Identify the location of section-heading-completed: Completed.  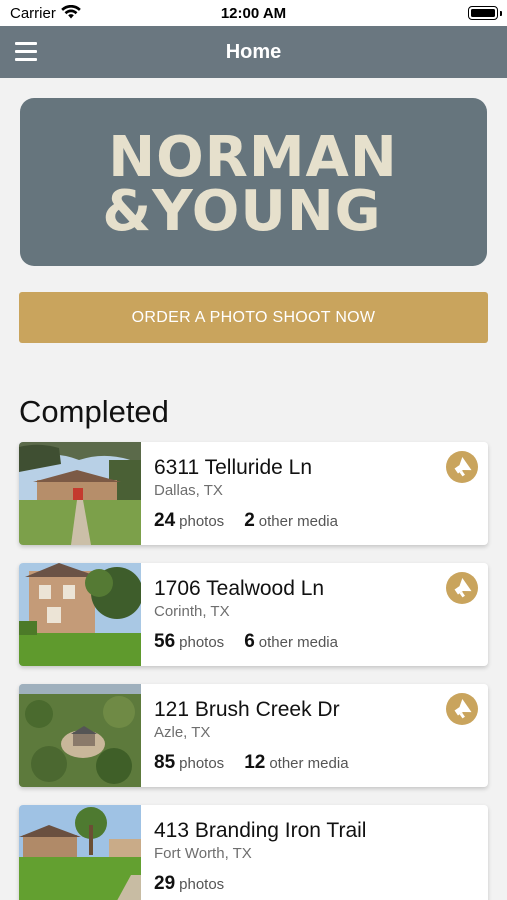
(94, 411).